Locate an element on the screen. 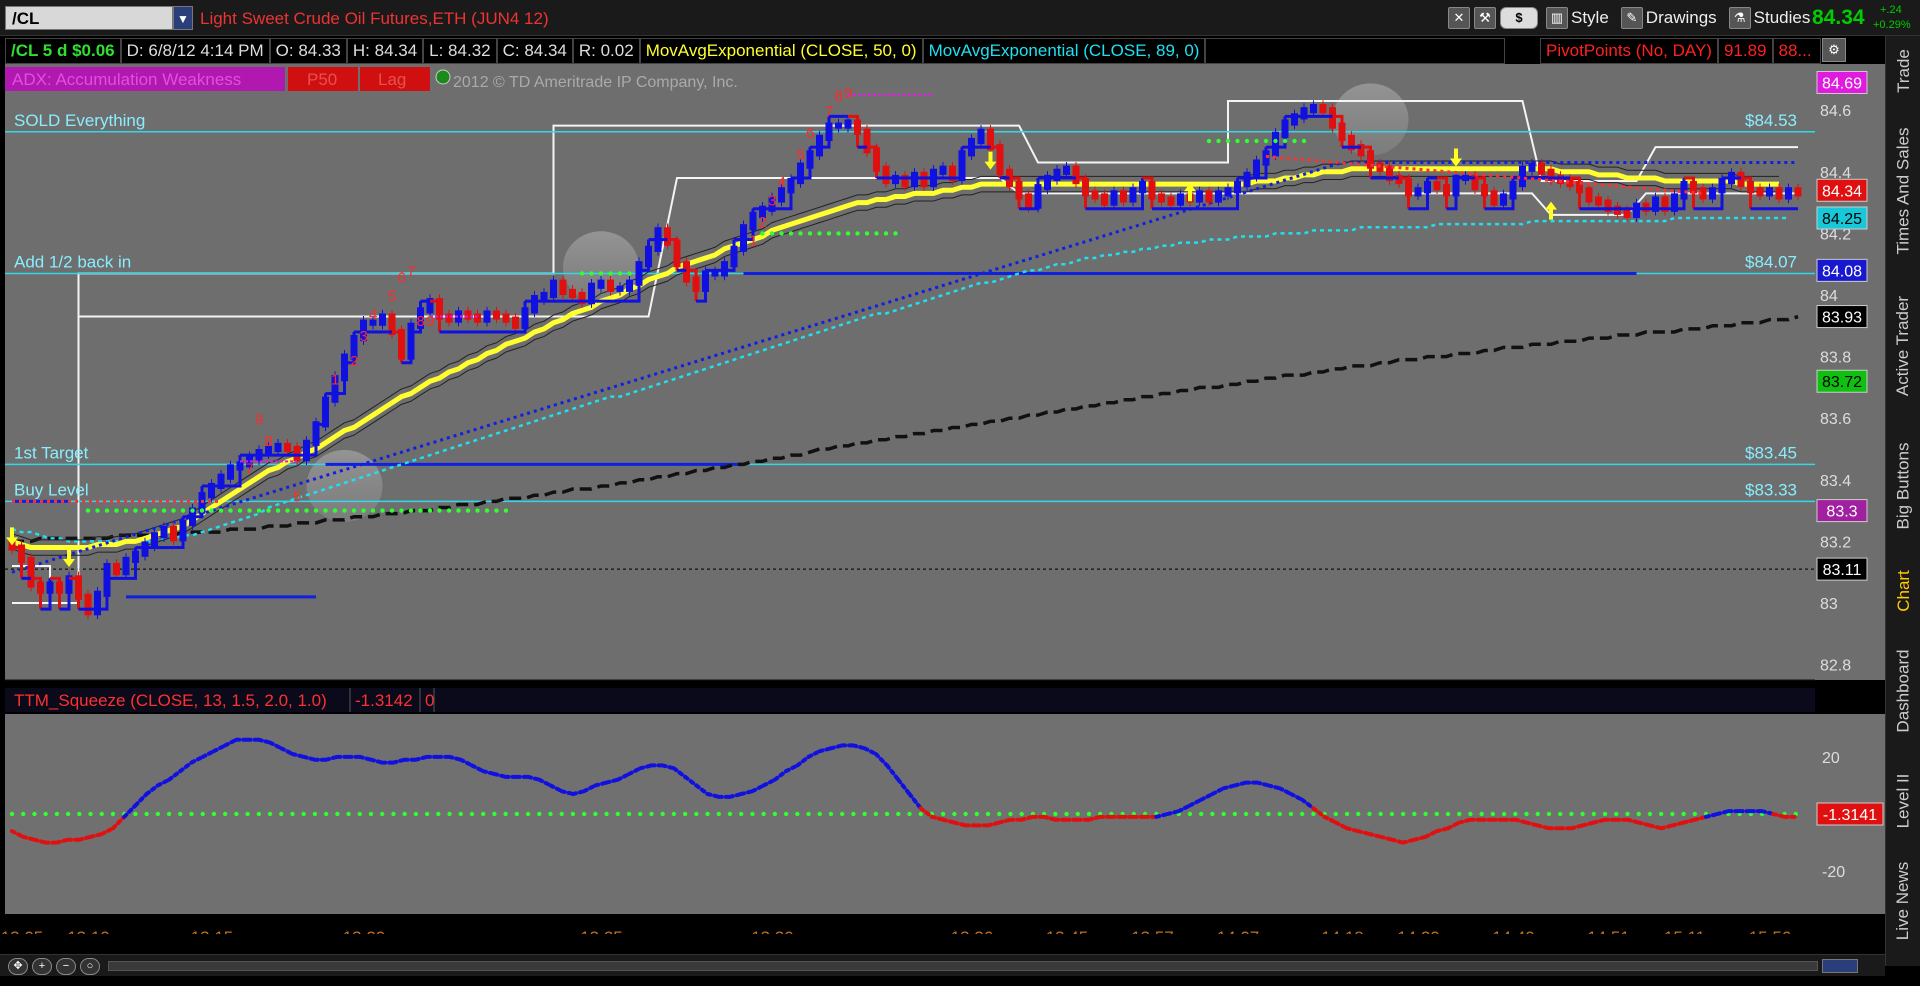  drawings-button: ✎ Drawings is located at coordinates (1669, 18).